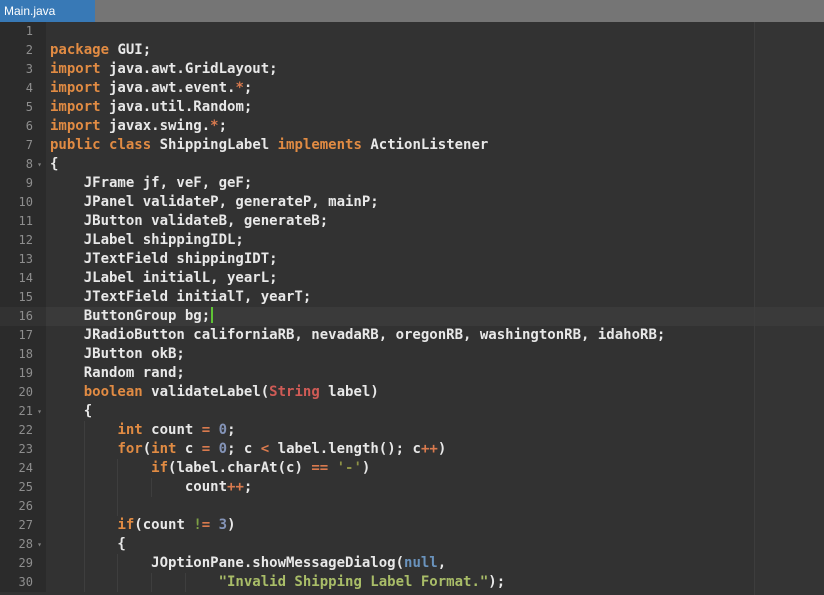 Image resolution: width=824 pixels, height=595 pixels. I want to click on code-token: javax.swing., so click(155, 126).